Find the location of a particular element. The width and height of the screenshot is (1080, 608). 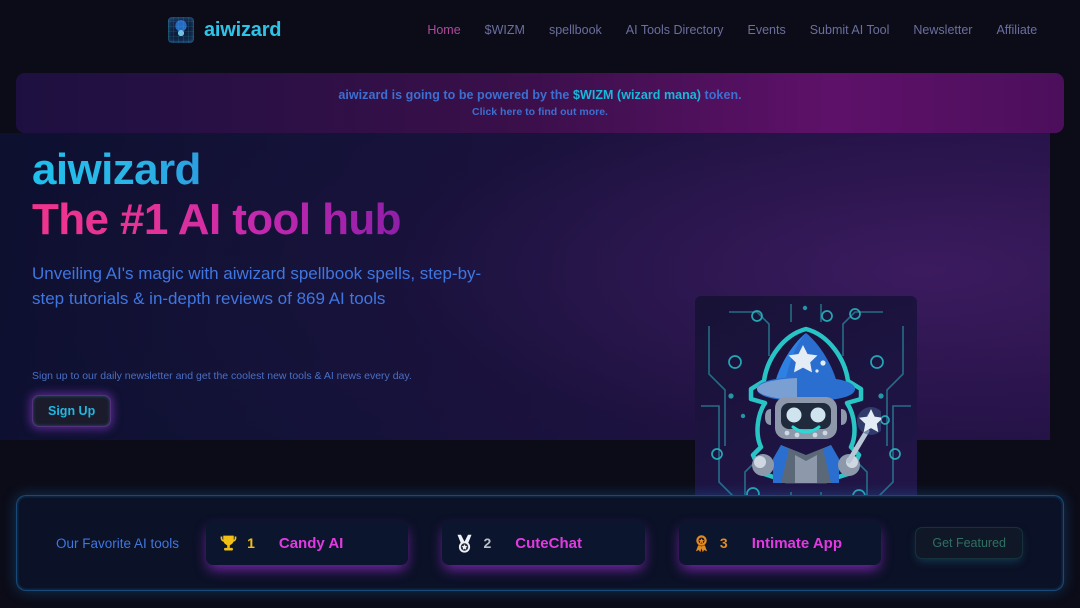

nav-item-newsletter: Newsletter is located at coordinates (942, 30).